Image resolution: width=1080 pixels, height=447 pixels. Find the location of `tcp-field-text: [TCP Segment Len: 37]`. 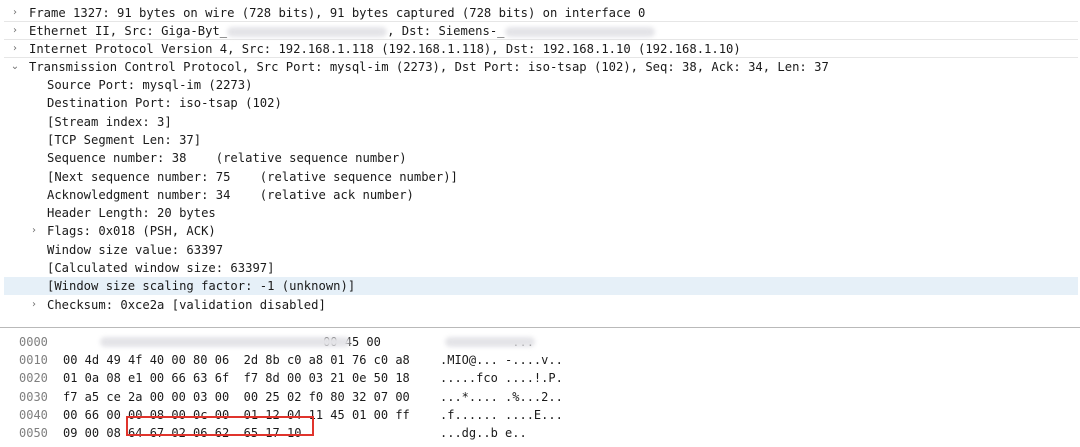

tcp-field-text: [TCP Segment Len: 37] is located at coordinates (124, 139).